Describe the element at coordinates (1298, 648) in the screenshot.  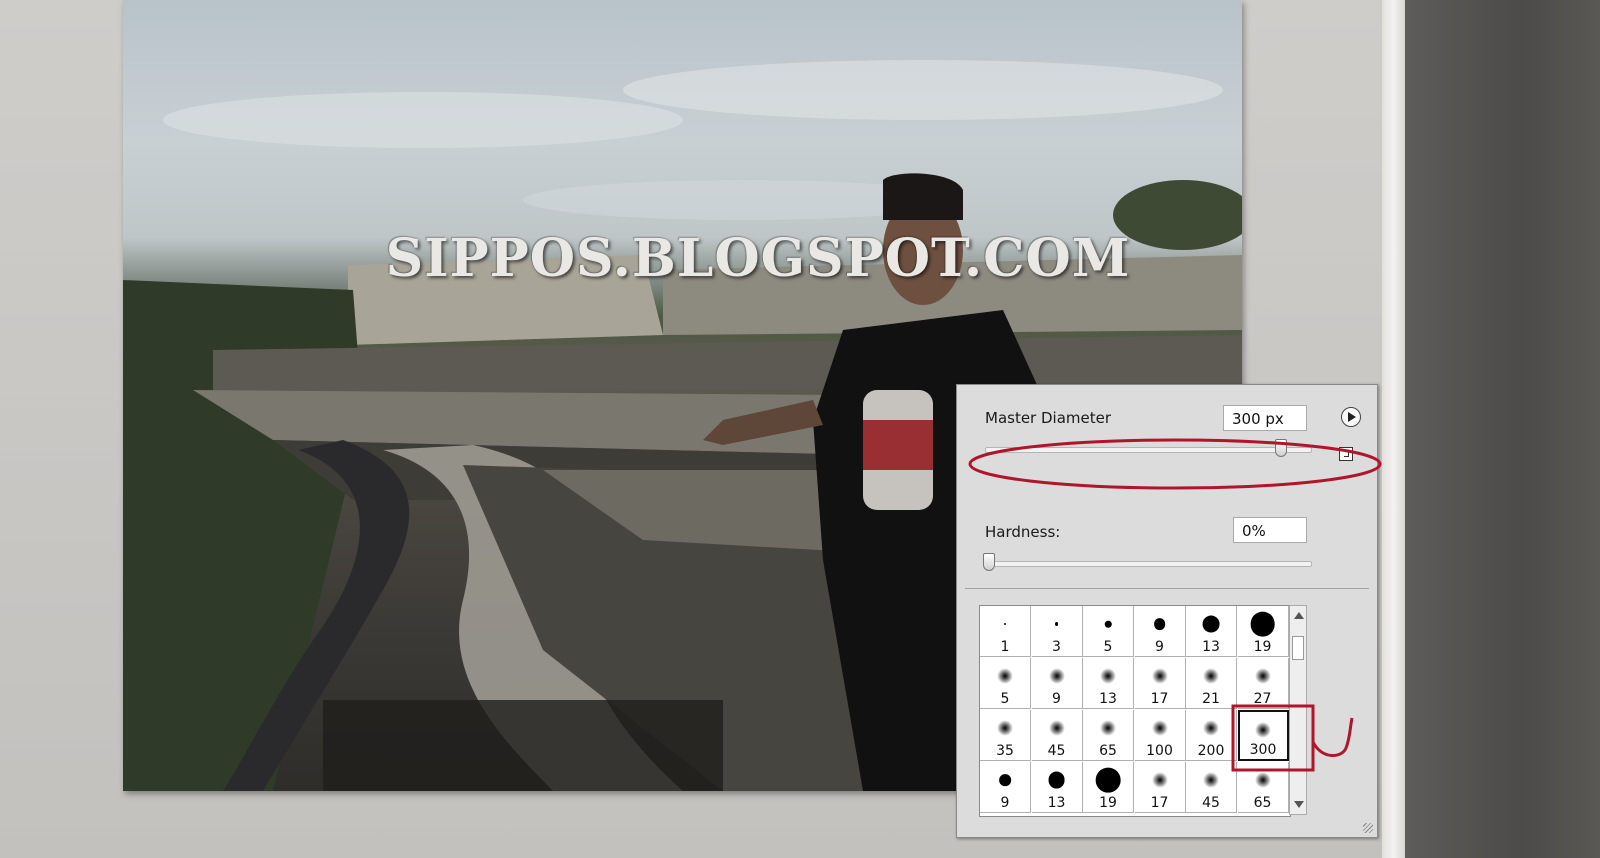
I see `scrollbar-thumb` at that location.